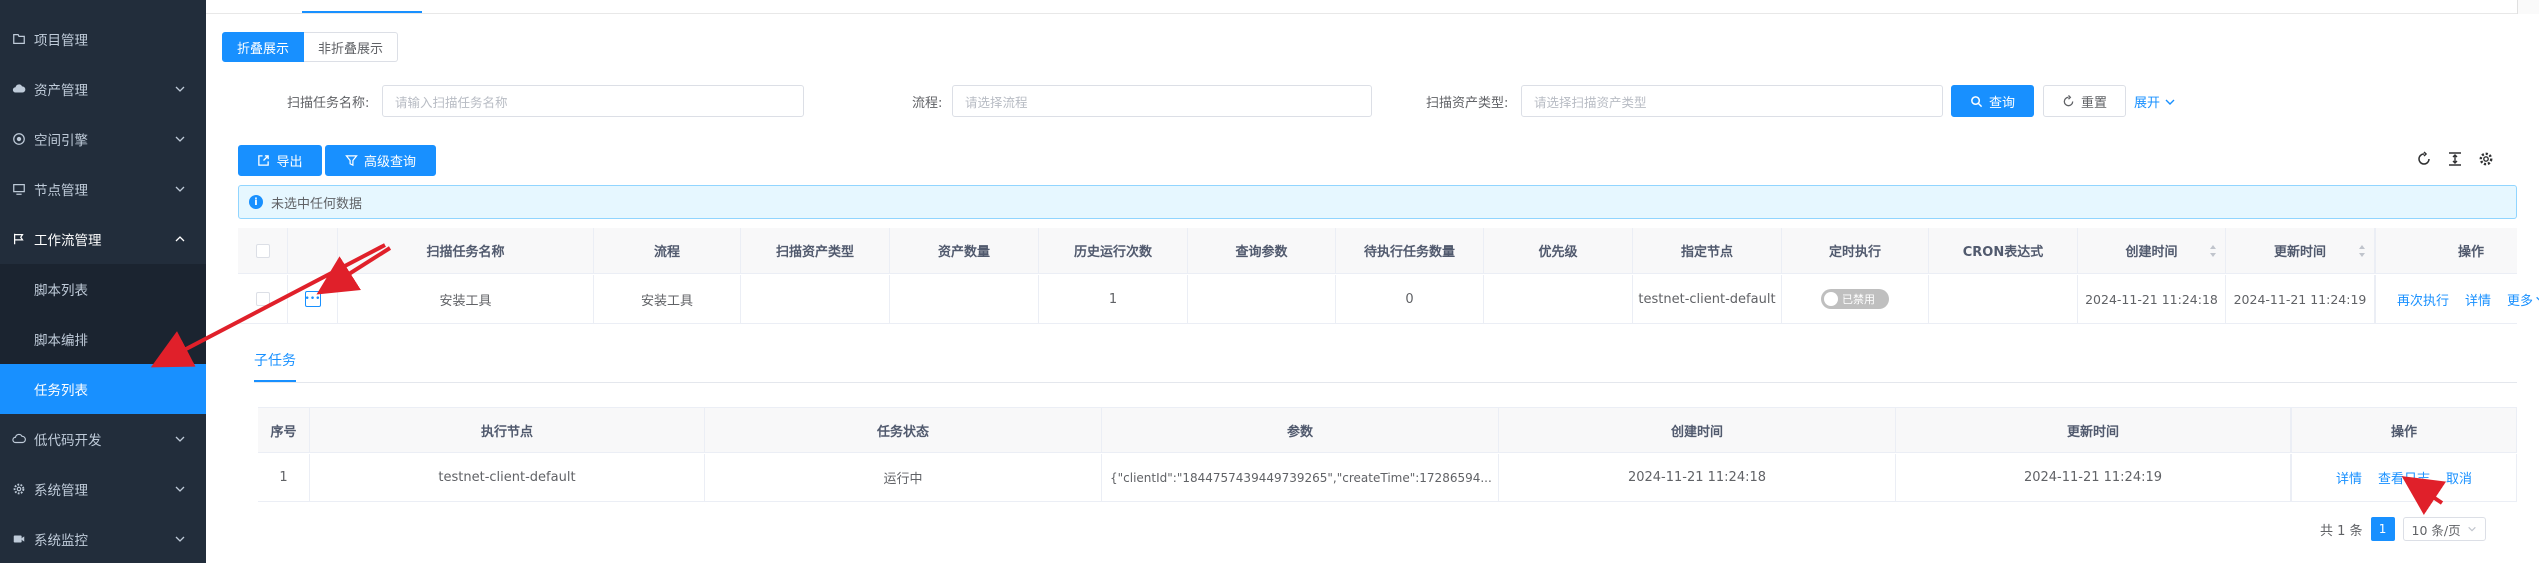 The height and width of the screenshot is (563, 2539). Describe the element at coordinates (2003, 299) in the screenshot. I see `cron-cell` at that location.